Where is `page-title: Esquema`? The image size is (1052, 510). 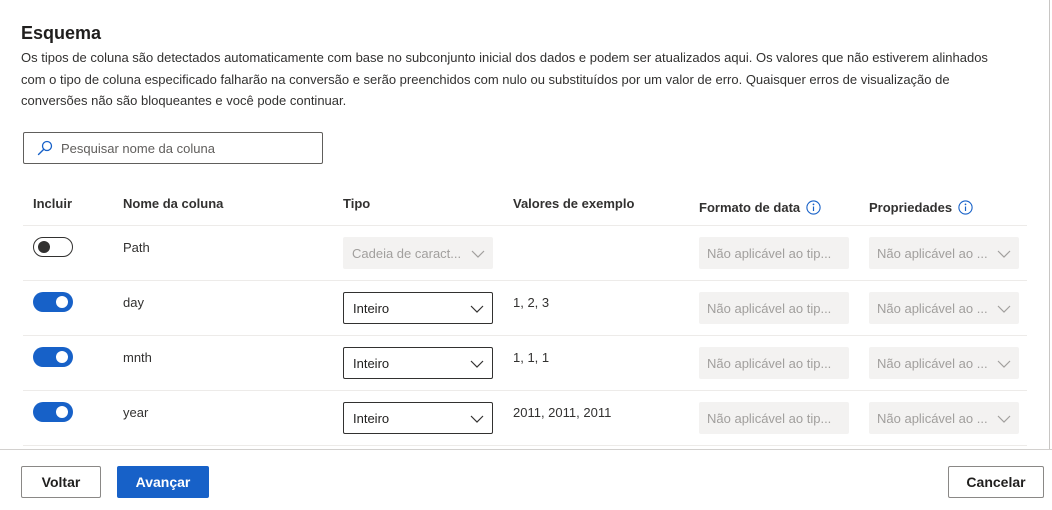 page-title: Esquema is located at coordinates (61, 33).